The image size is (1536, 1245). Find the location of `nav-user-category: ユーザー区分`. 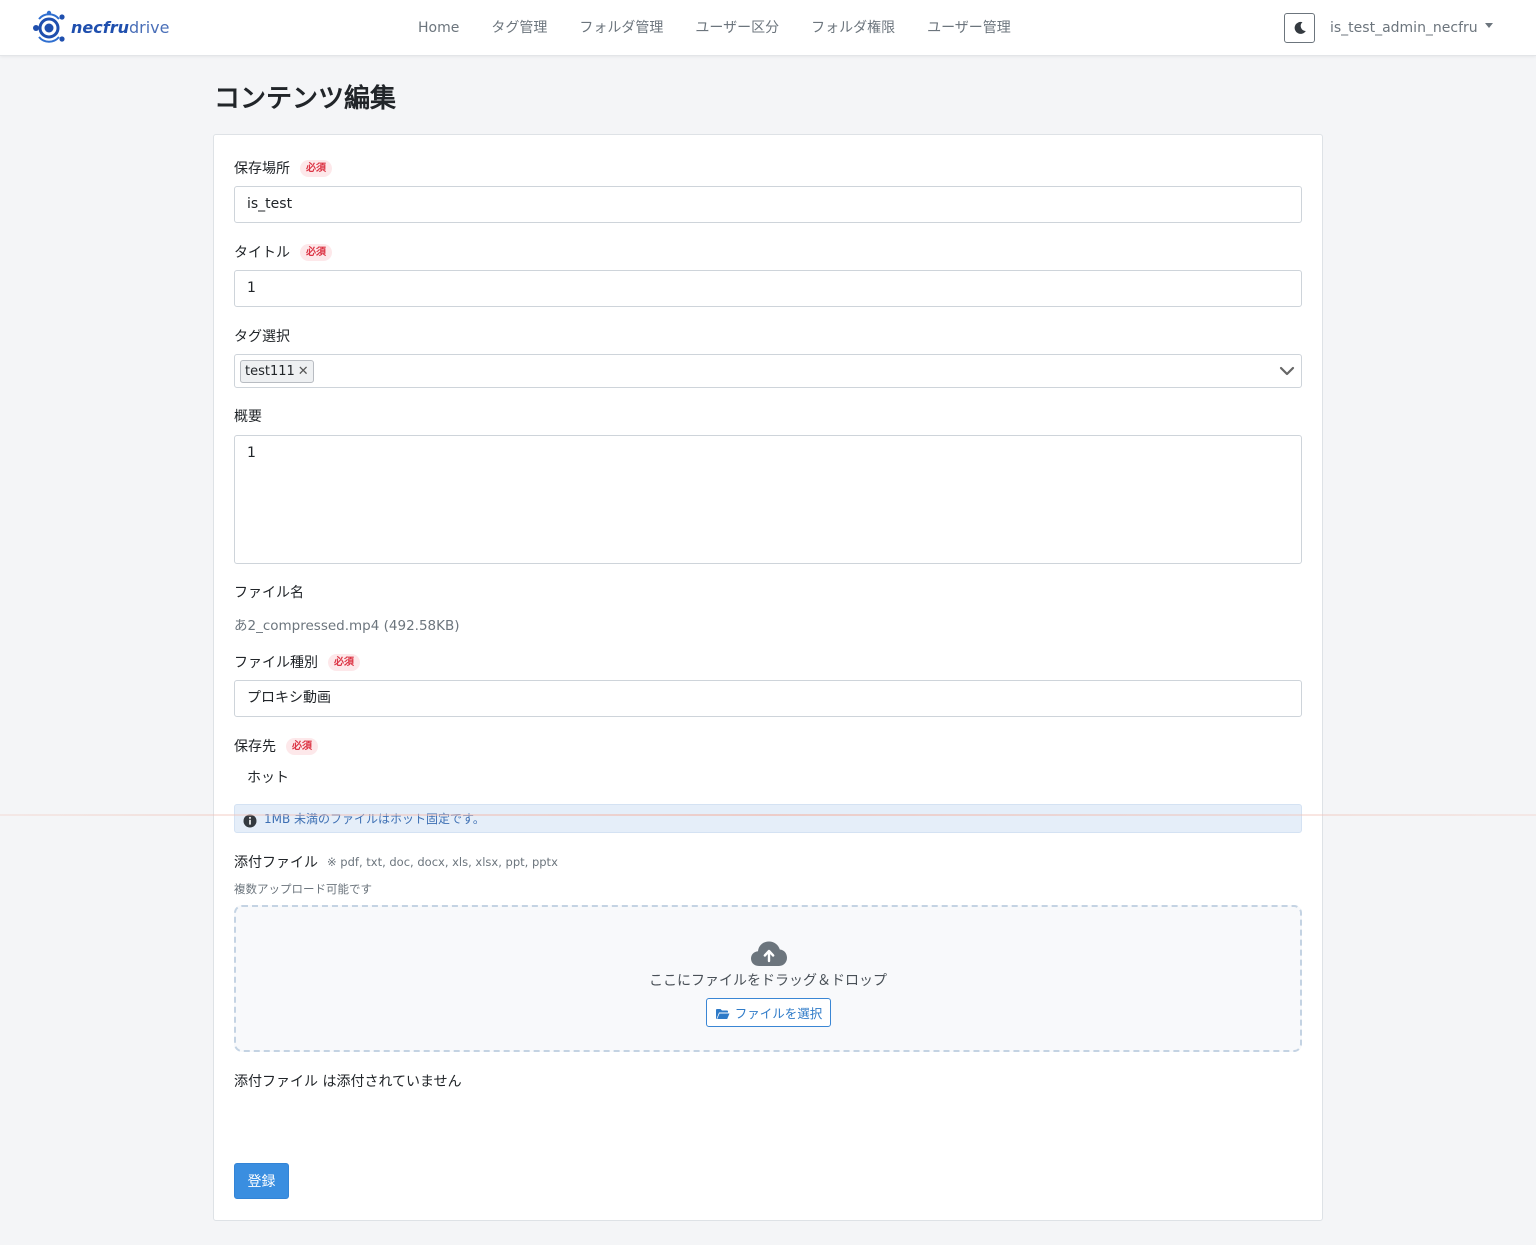

nav-user-category: ユーザー区分 is located at coordinates (737, 28).